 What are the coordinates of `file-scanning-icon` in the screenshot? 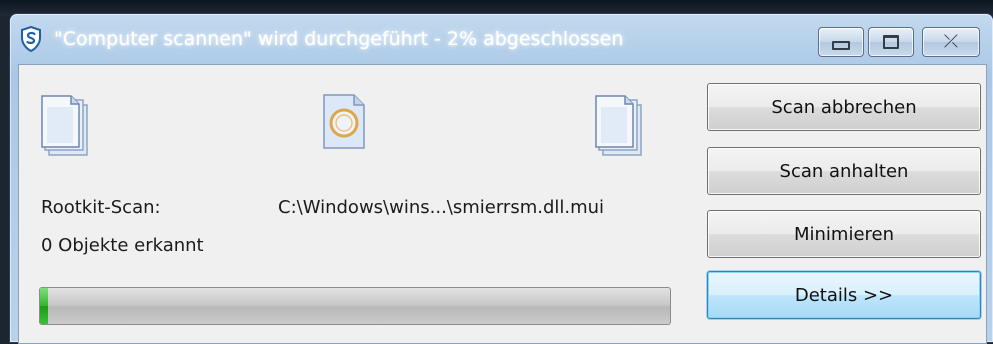 It's located at (345, 124).